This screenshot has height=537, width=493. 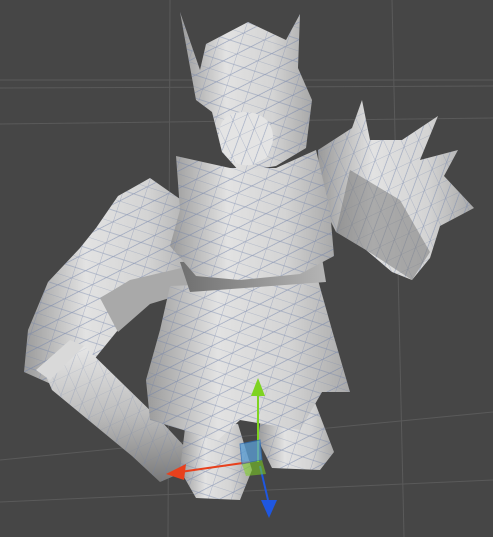 What do you see at coordinates (269, 509) in the screenshot?
I see `gizmo-z-arrow` at bounding box center [269, 509].